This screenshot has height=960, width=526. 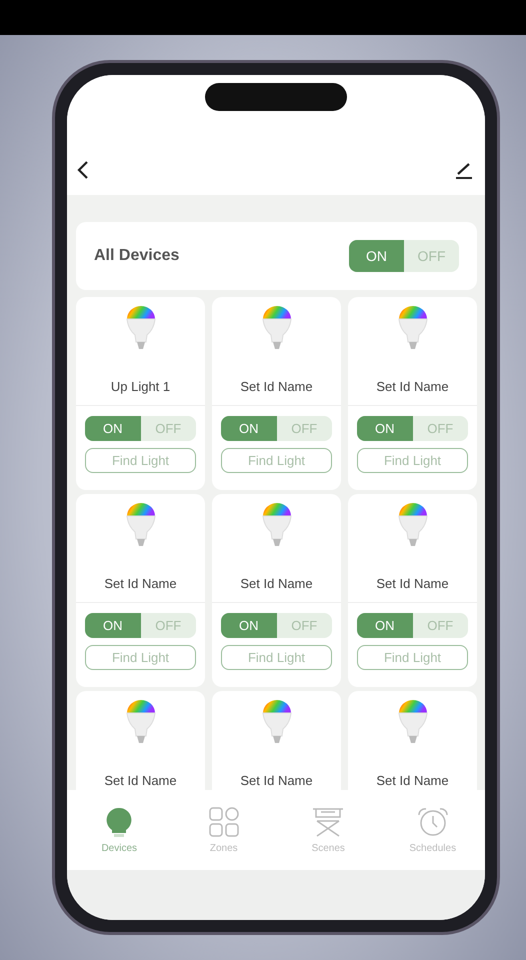 What do you see at coordinates (140, 387) in the screenshot?
I see `device-name: Up Light 1` at bounding box center [140, 387].